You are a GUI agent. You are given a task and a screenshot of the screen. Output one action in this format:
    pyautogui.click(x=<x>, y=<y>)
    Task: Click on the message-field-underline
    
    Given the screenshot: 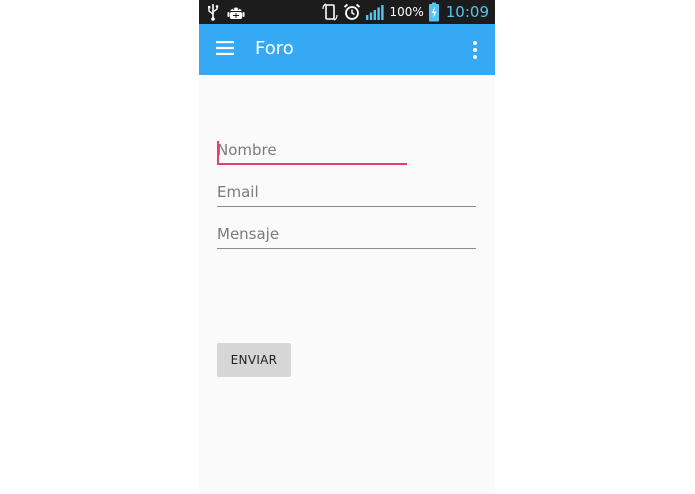 What is the action you would take?
    pyautogui.click(x=346, y=248)
    